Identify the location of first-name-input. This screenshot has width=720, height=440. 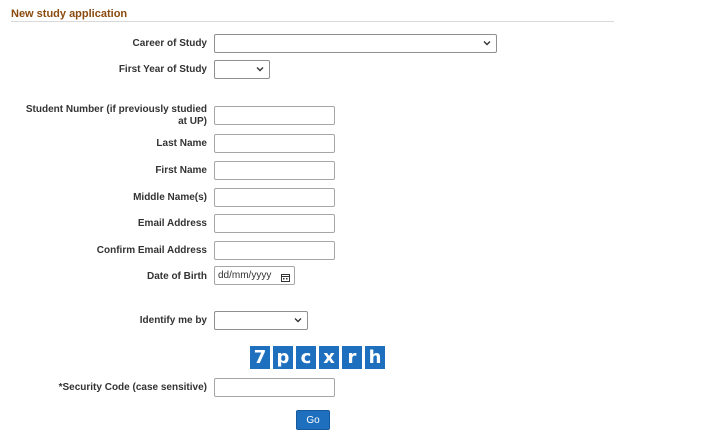
(274, 170).